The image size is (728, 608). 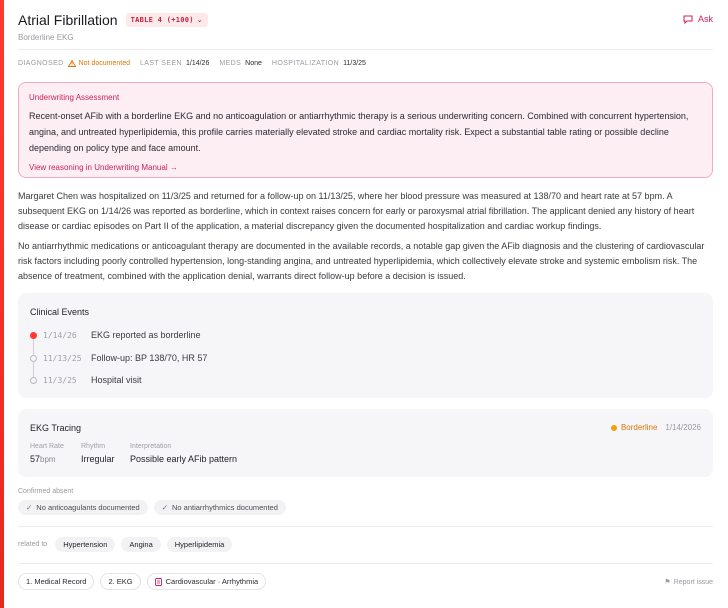 I want to click on event-date: 11/13/25, so click(x=62, y=358).